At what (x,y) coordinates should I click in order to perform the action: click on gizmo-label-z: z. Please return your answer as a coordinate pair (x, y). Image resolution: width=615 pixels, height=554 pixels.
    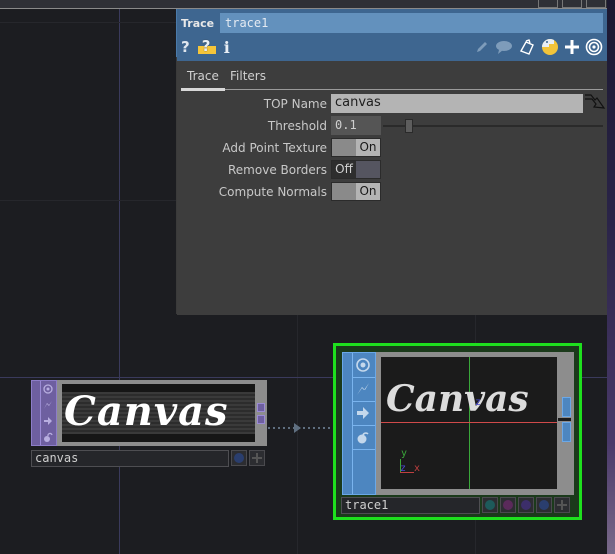
    Looking at the image, I should click on (403, 468).